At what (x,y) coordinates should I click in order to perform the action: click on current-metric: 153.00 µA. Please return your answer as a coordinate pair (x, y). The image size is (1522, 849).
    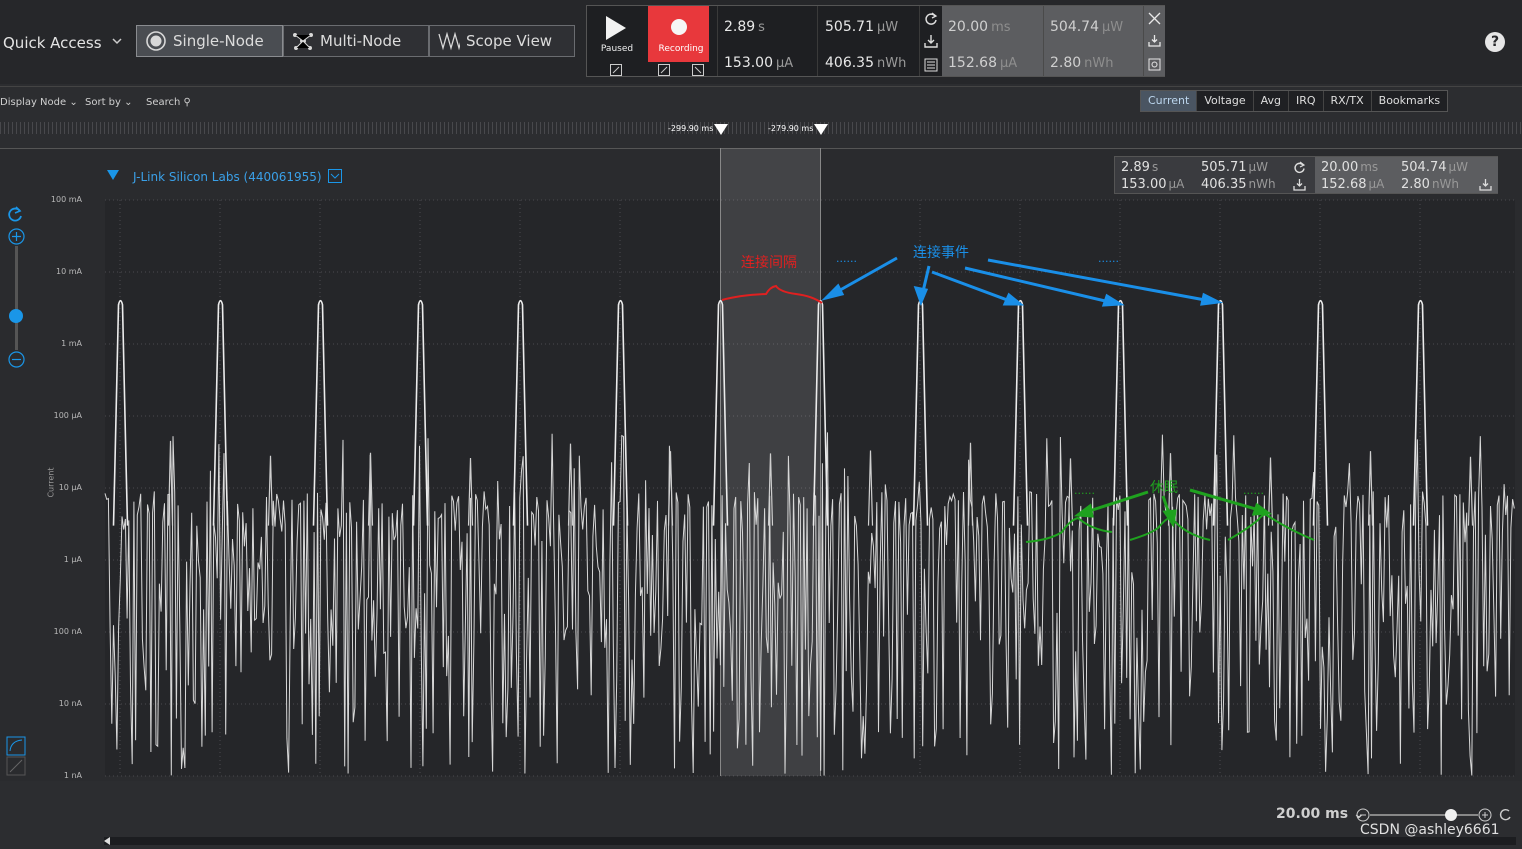
    Looking at the image, I should click on (759, 63).